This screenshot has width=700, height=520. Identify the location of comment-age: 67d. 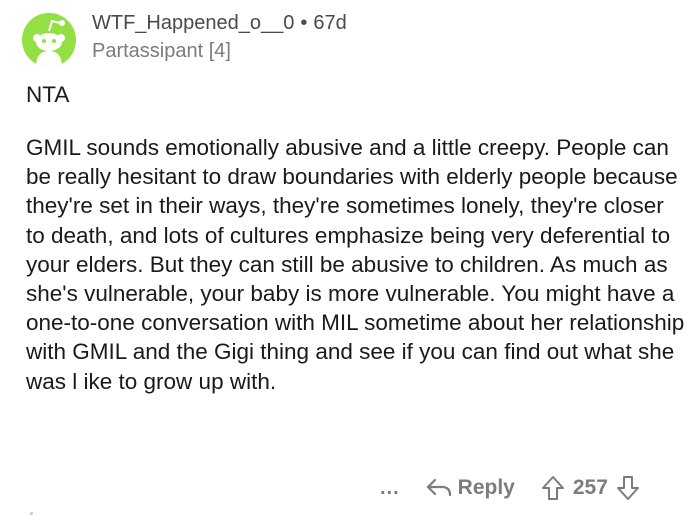
(330, 23).